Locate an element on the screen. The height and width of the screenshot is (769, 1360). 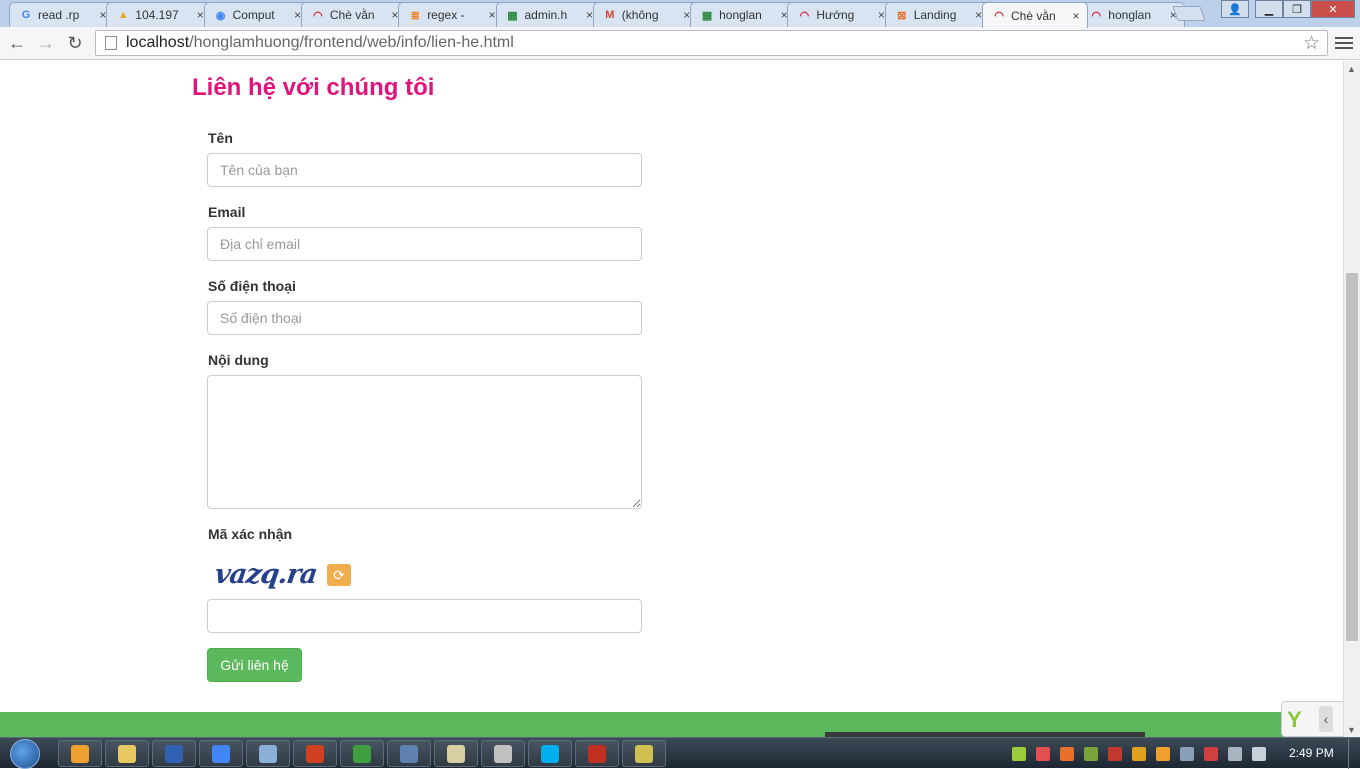
scroll-thumb is located at coordinates (1352, 457).